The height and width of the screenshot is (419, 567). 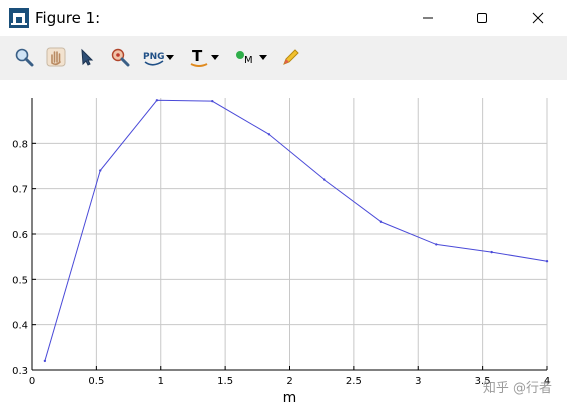 I want to click on text-tool-label: T, so click(x=197, y=56).